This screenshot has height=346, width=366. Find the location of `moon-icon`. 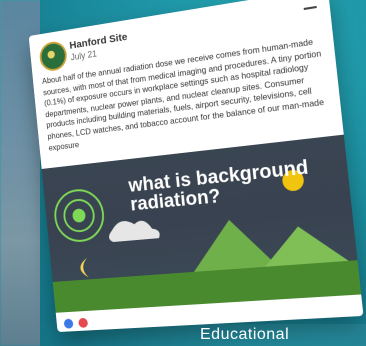

moon-icon is located at coordinates (84, 267).